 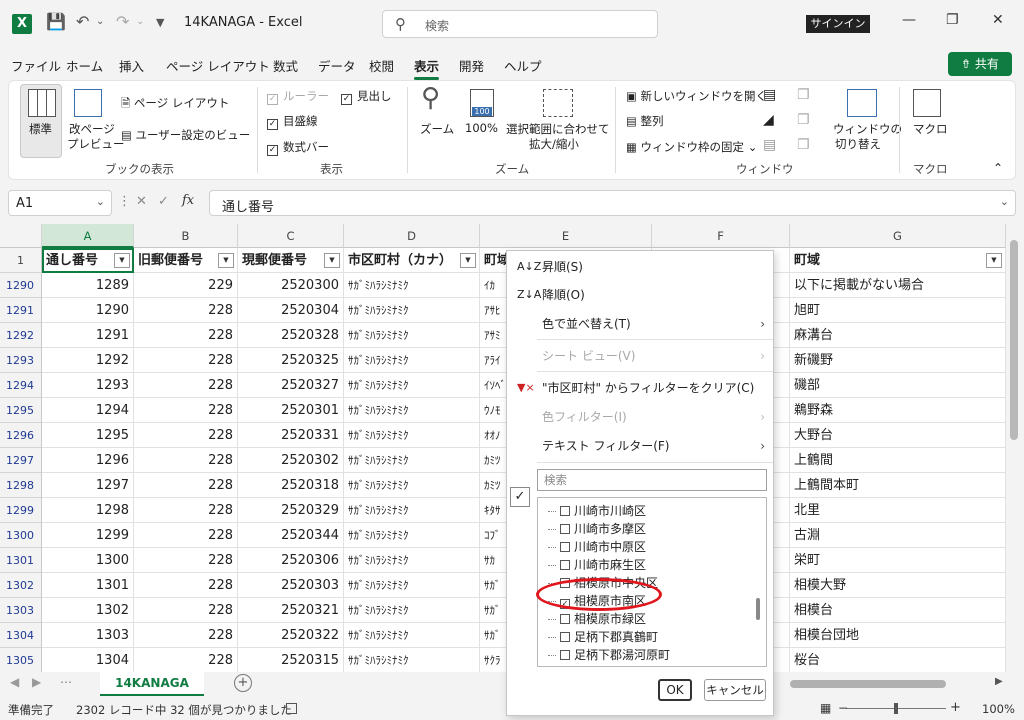 What do you see at coordinates (21, 460) in the screenshot?
I see `row-header: 1297` at bounding box center [21, 460].